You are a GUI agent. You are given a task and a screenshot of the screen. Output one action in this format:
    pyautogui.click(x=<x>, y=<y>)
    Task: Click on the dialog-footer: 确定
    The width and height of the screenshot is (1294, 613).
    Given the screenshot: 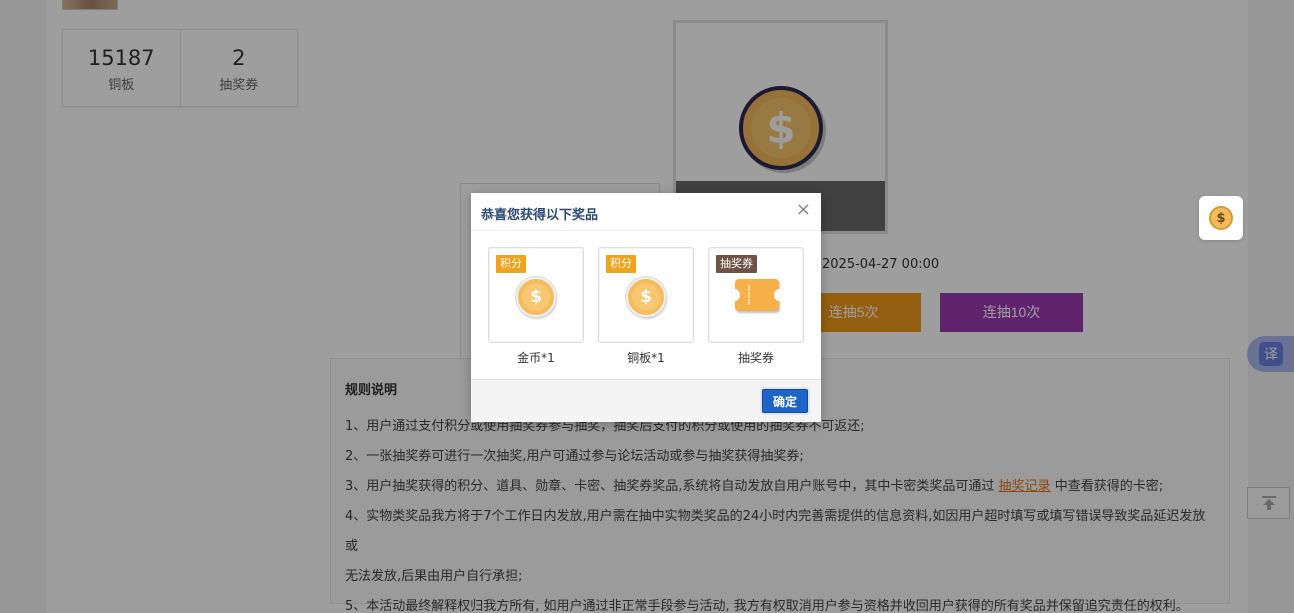 What is the action you would take?
    pyautogui.click(x=646, y=400)
    